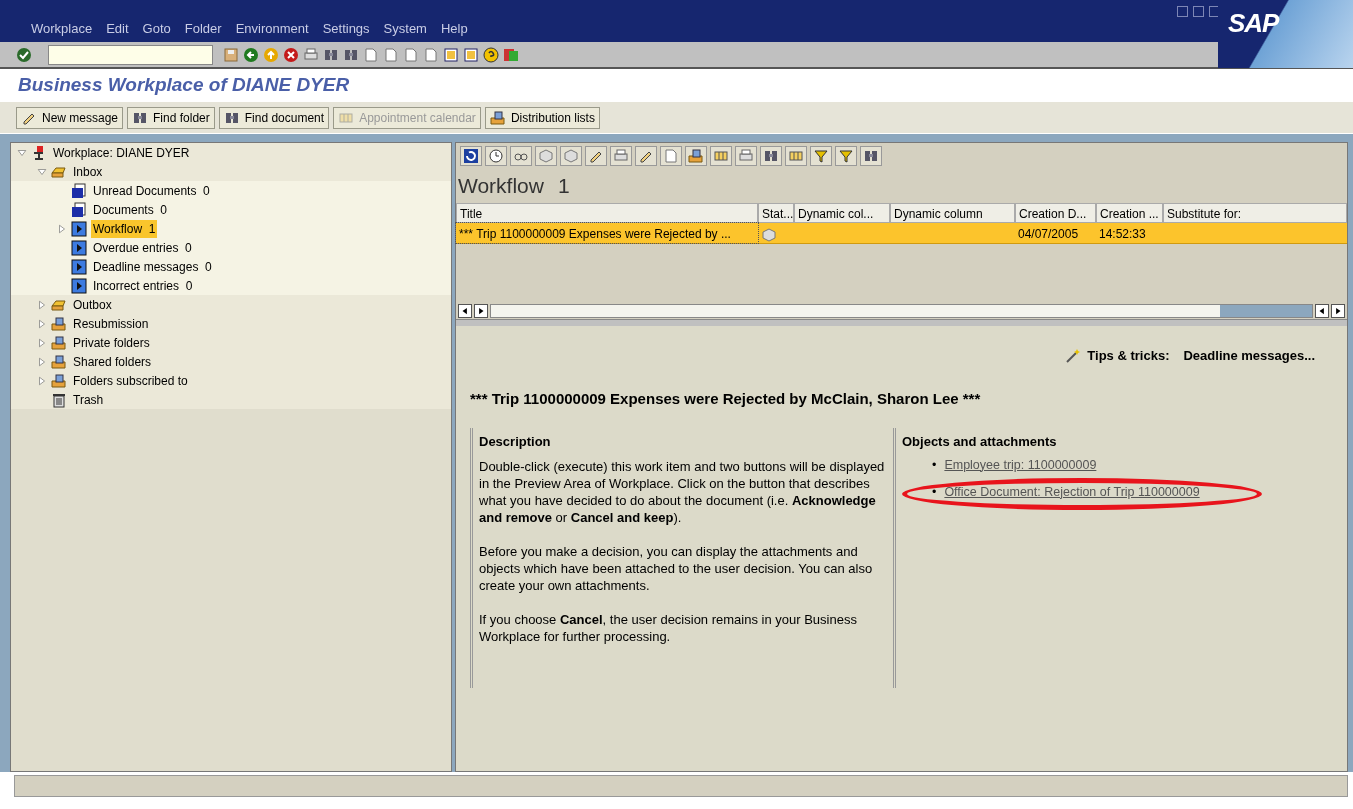 The width and height of the screenshot is (1353, 809). I want to click on preview-heading: *** Trip 1100000009 Expenses were Rejected by McClain, Sharon Lee ***, so click(726, 398).